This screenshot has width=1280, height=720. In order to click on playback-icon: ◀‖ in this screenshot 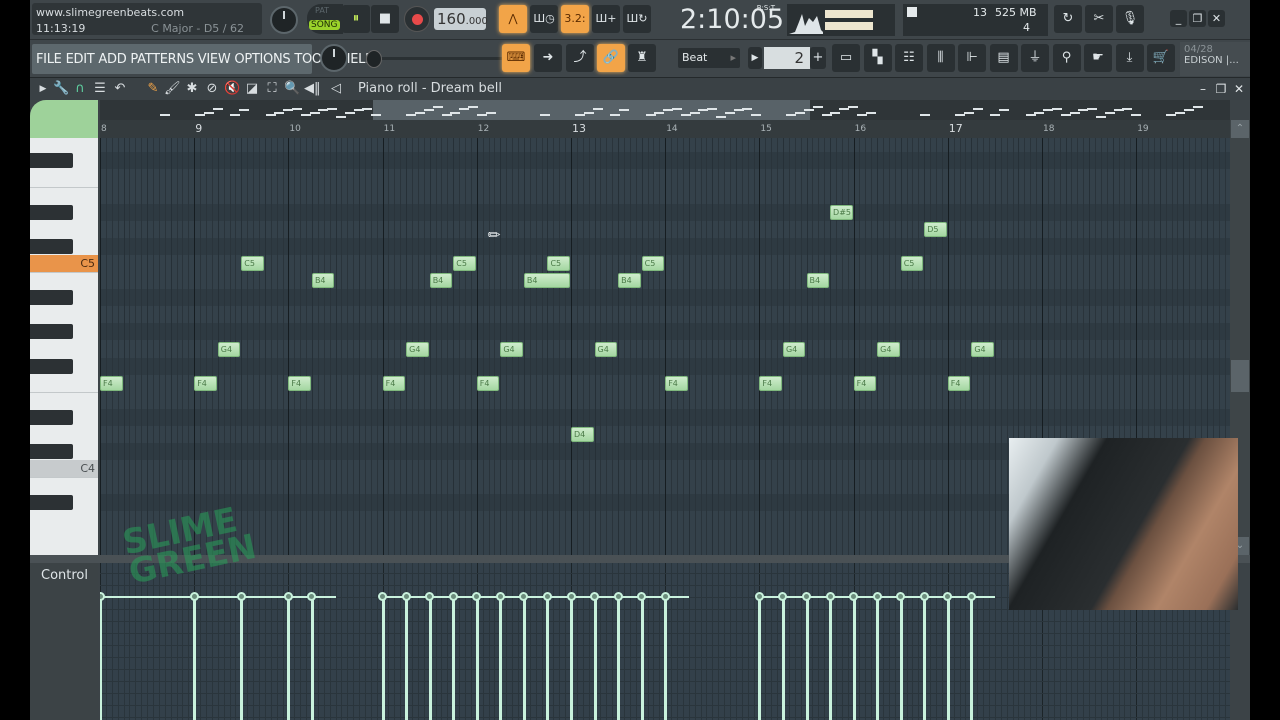, I will do `click(312, 89)`.